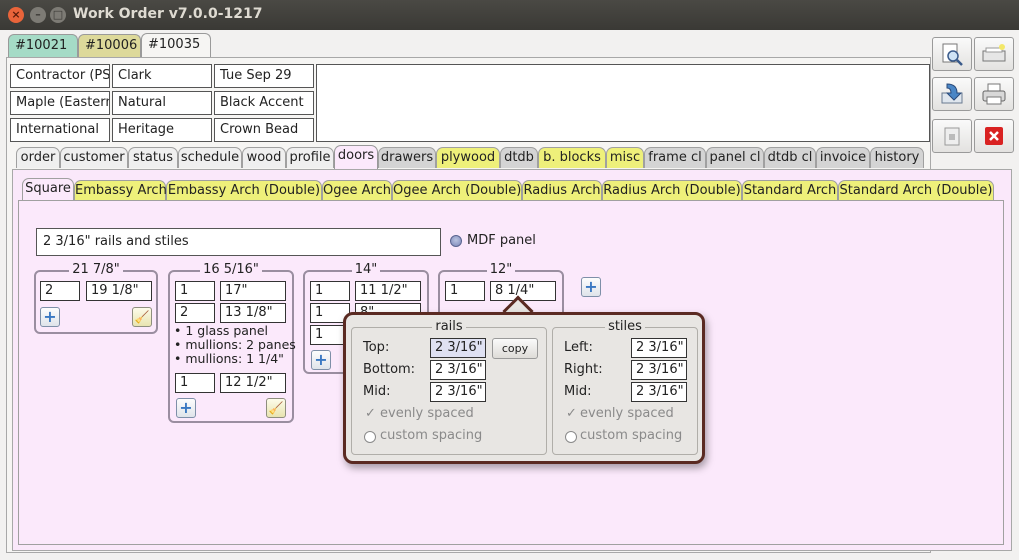 The image size is (1019, 560). What do you see at coordinates (60, 76) in the screenshot?
I see `info-customer-type: Contractor (PST)` at bounding box center [60, 76].